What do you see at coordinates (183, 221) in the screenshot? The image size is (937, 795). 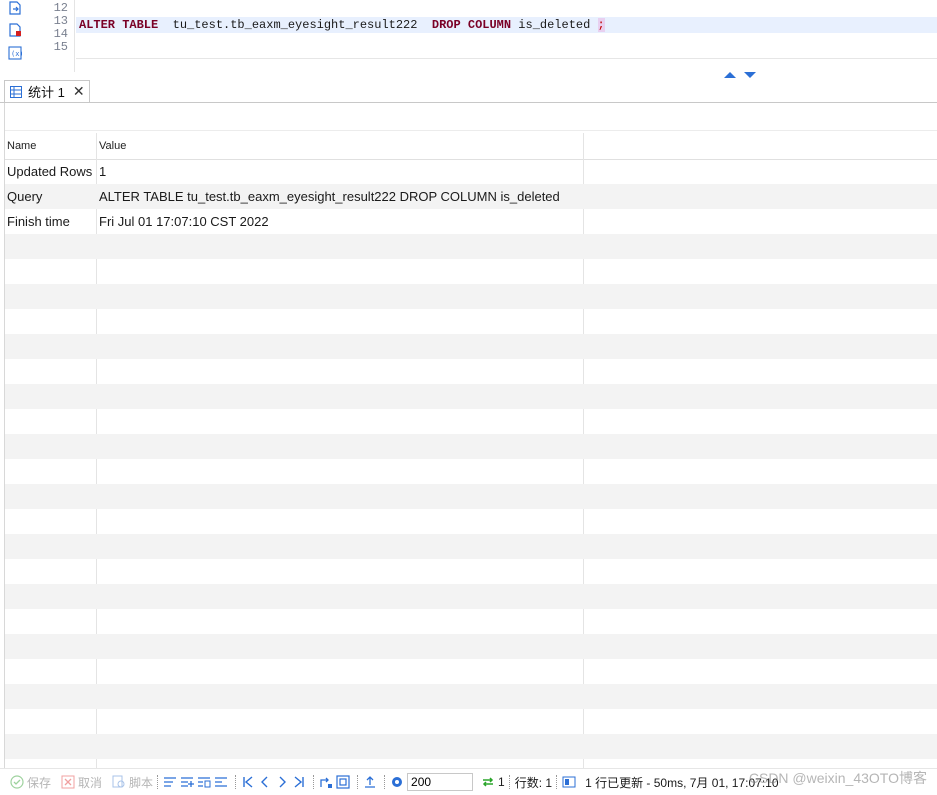 I see `cell-value: Fri Jul 01 17:07:10 CST 2022` at bounding box center [183, 221].